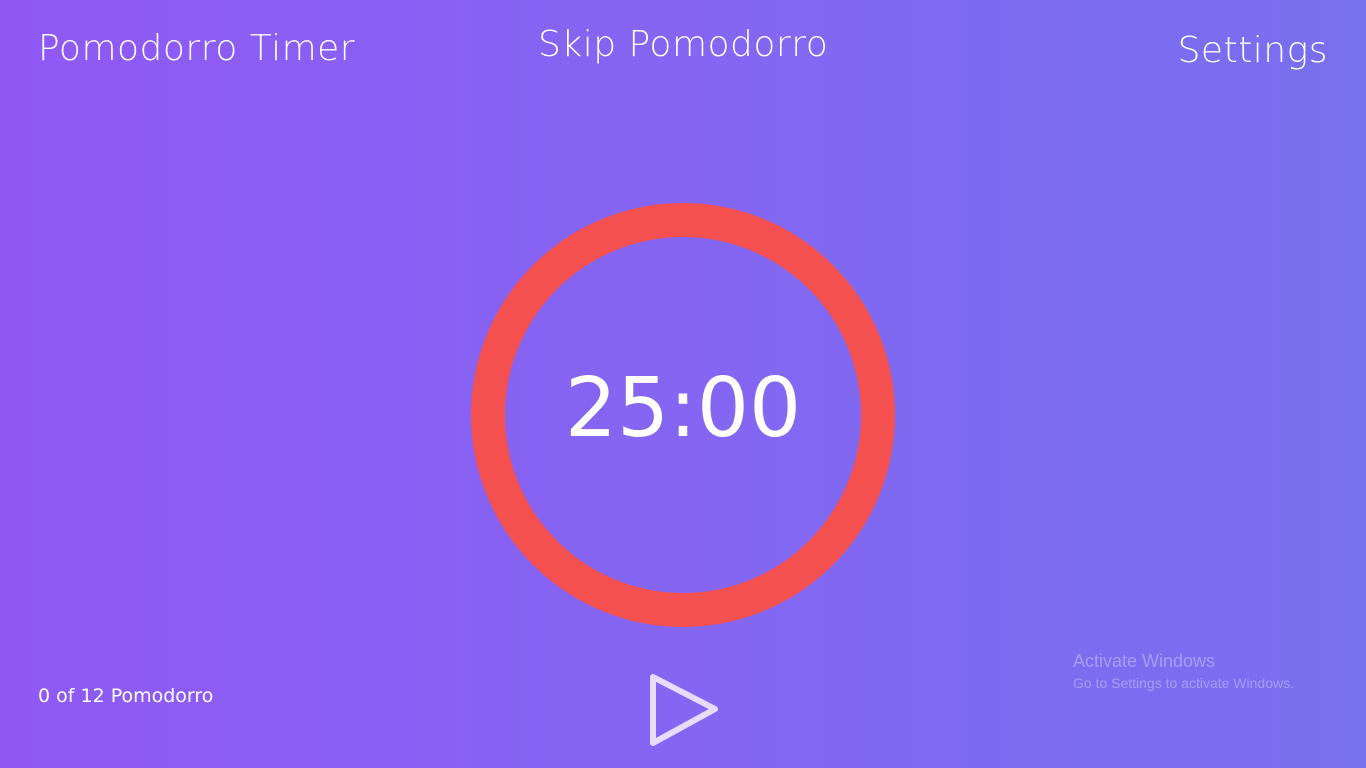  I want to click on settings-button: Settings, so click(1253, 50).